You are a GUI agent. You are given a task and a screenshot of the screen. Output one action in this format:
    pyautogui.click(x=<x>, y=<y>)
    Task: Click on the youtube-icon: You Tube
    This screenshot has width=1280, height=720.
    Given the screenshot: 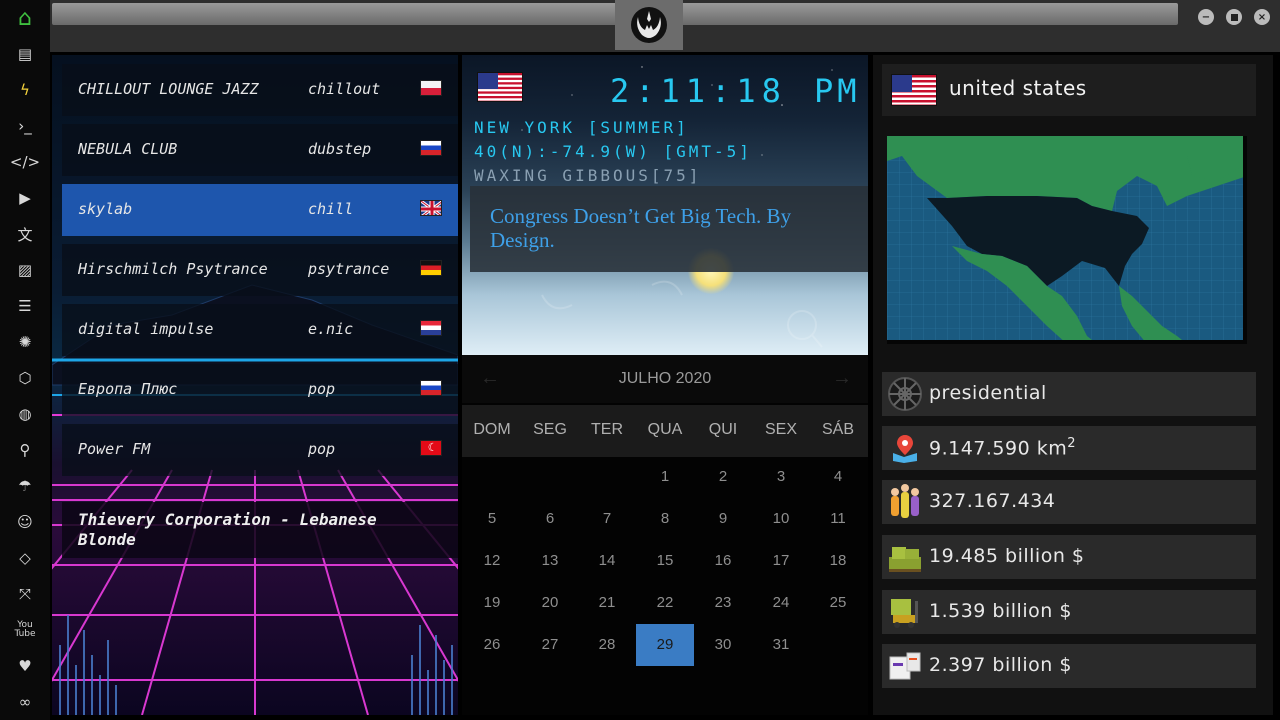 What is the action you would take?
    pyautogui.click(x=25, y=630)
    